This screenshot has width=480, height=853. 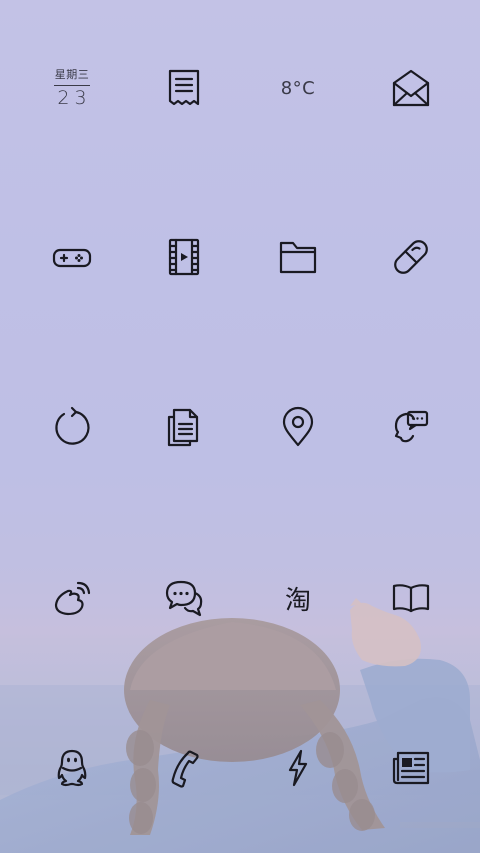 I want to click on news-app, so click(x=411, y=768).